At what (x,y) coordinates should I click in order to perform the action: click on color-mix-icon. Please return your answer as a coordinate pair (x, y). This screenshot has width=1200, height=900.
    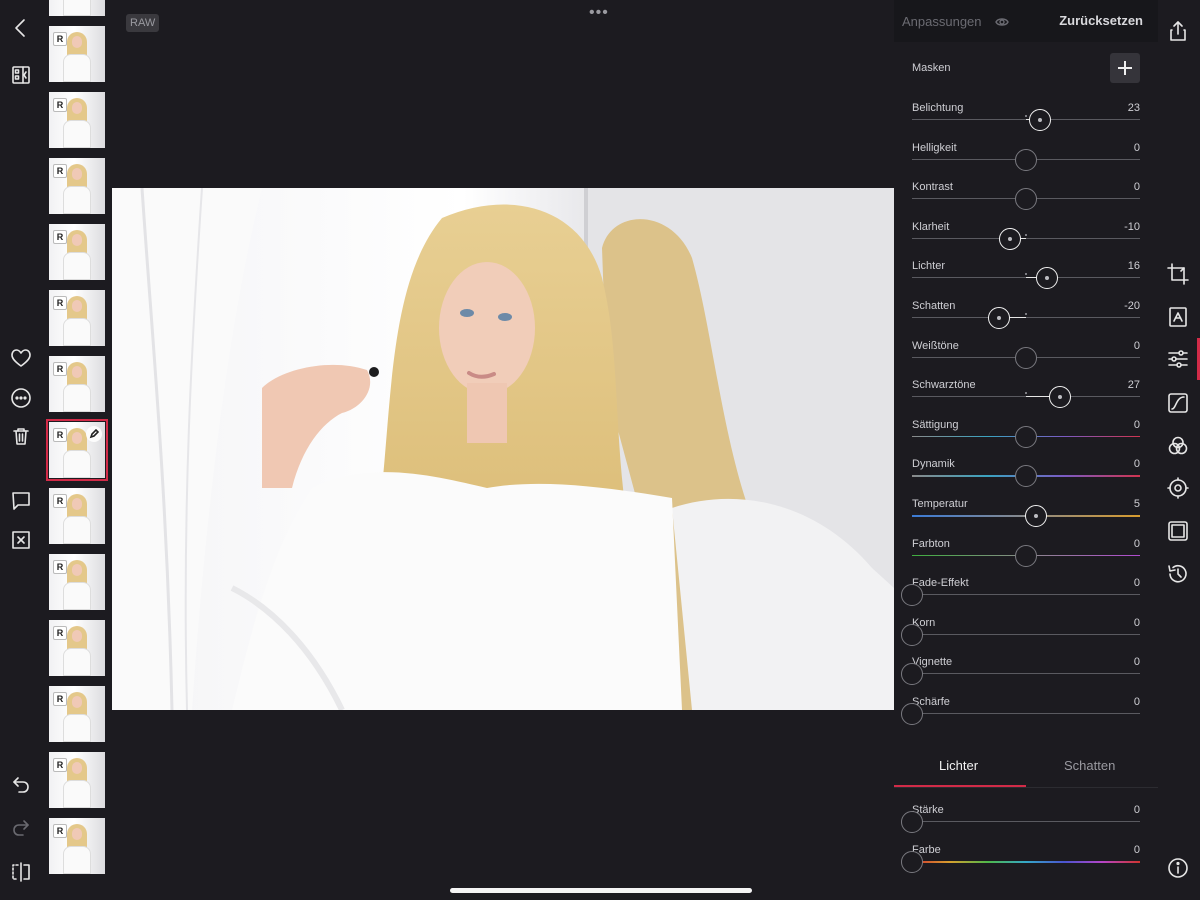
    Looking at the image, I should click on (1178, 446).